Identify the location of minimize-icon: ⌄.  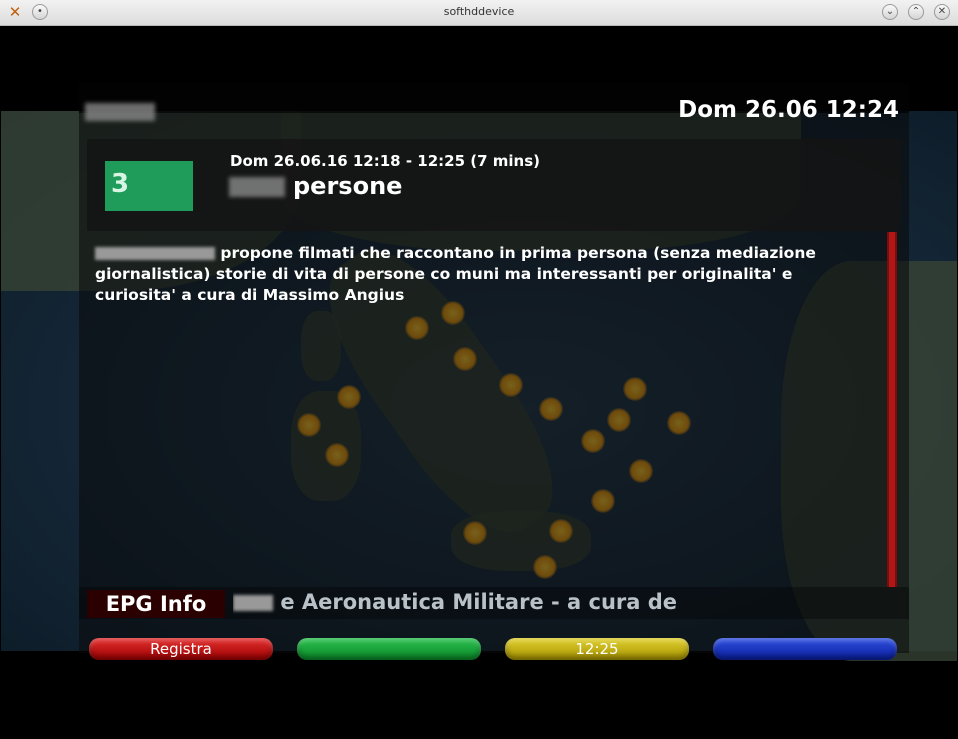
(890, 12).